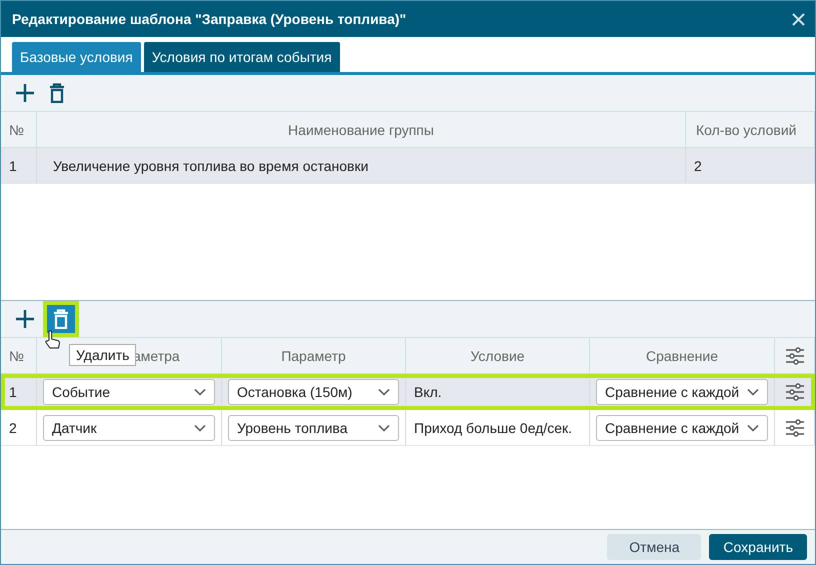 The width and height of the screenshot is (816, 565). I want to click on dropdown: Уровень топлива, so click(313, 427).